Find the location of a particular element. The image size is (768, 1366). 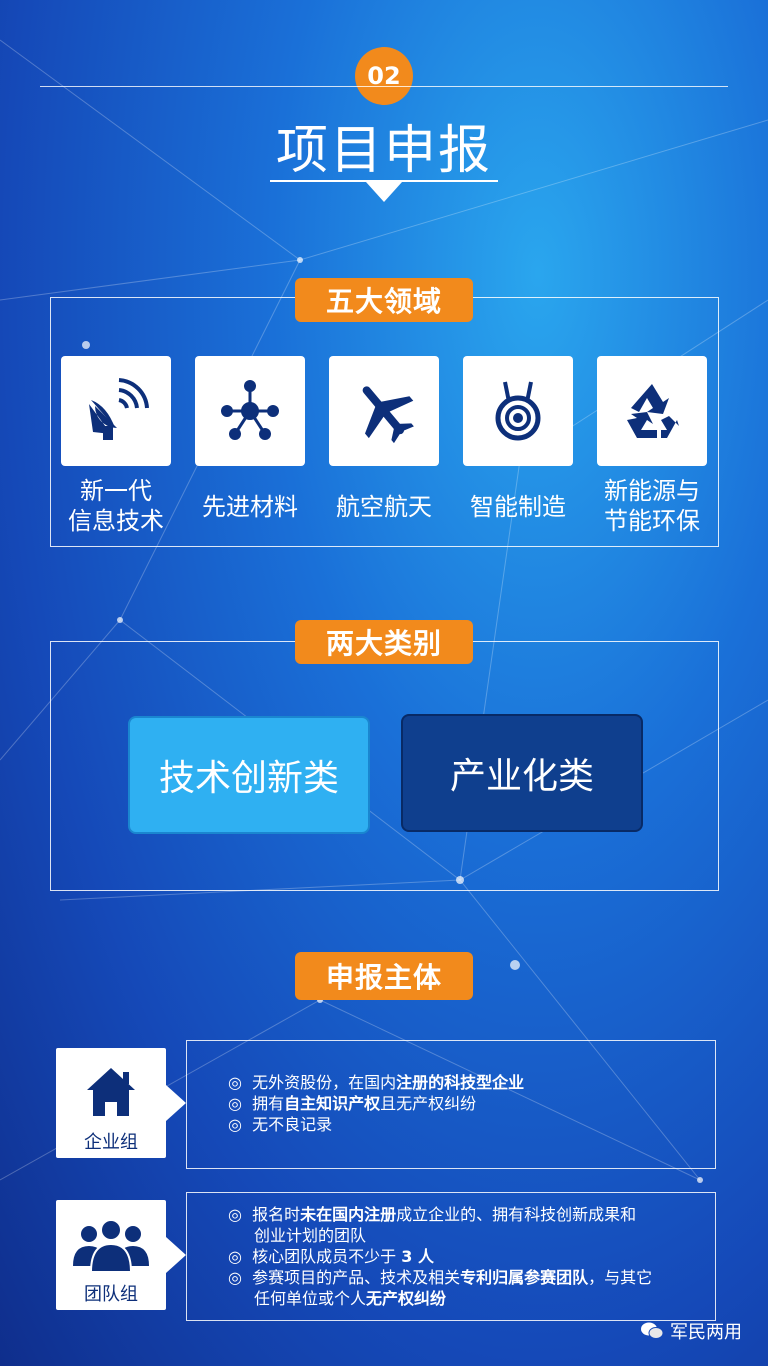

molecule-icon is located at coordinates (250, 410).